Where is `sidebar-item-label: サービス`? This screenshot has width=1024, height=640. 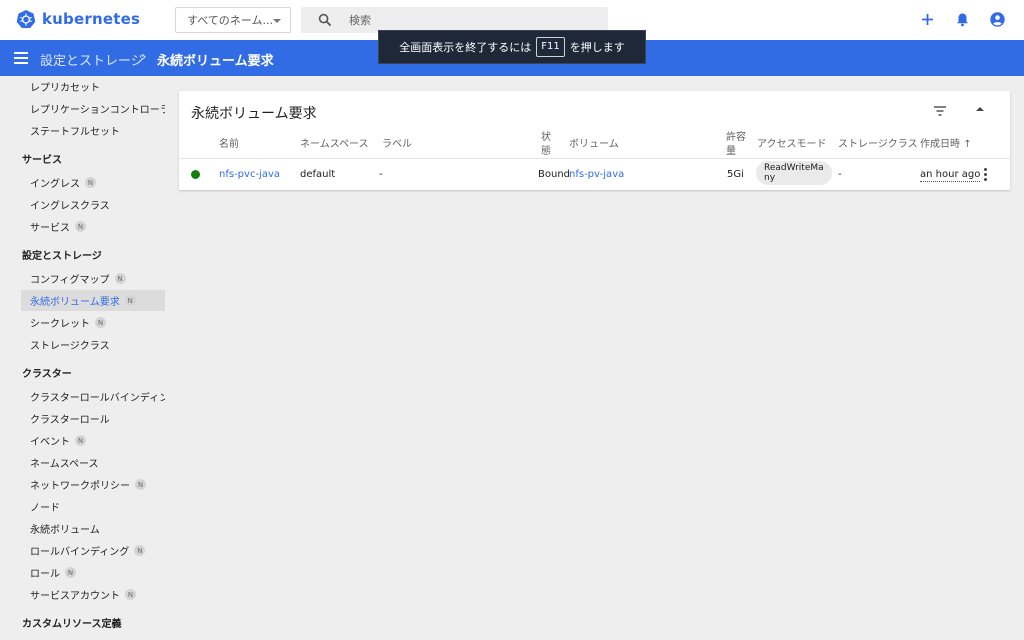 sidebar-item-label: サービス is located at coordinates (50, 228).